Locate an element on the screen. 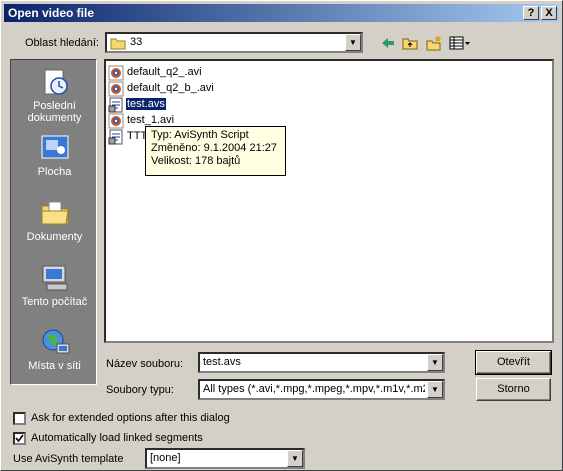 The height and width of the screenshot is (471, 563). location-combo: 33 ▼ is located at coordinates (234, 42).